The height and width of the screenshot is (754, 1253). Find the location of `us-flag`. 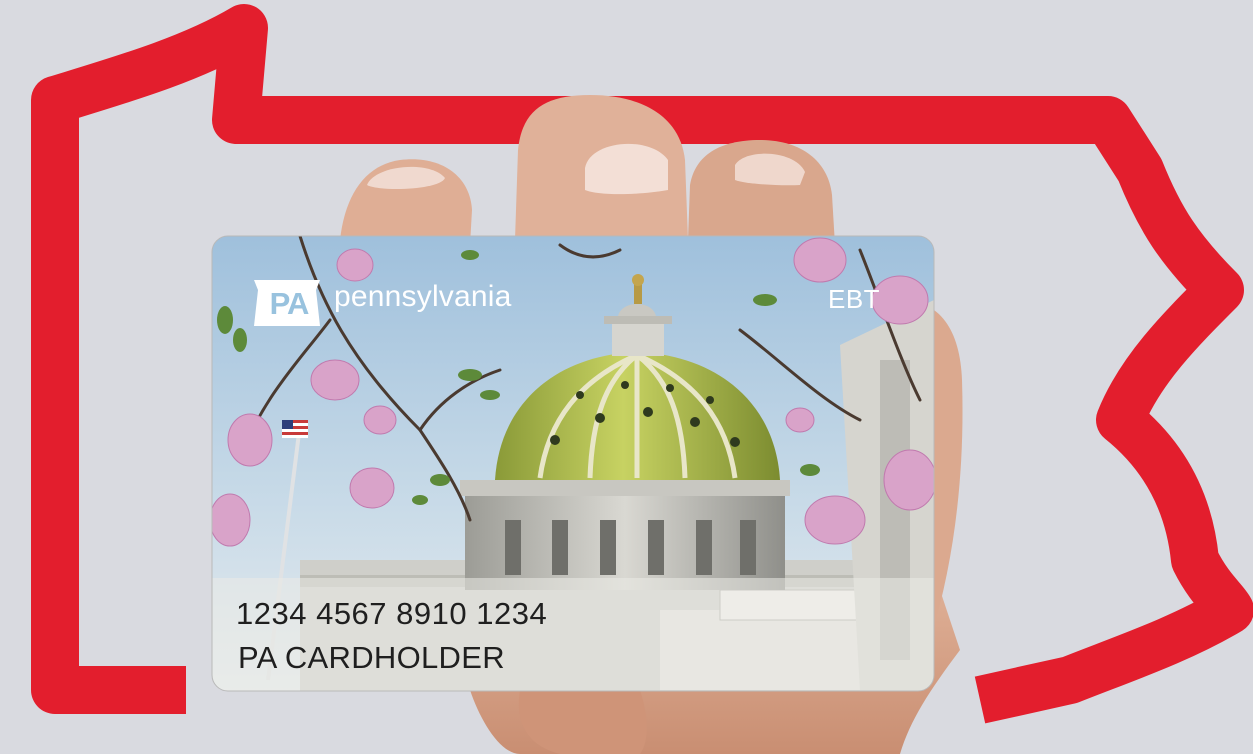

us-flag is located at coordinates (295, 429).